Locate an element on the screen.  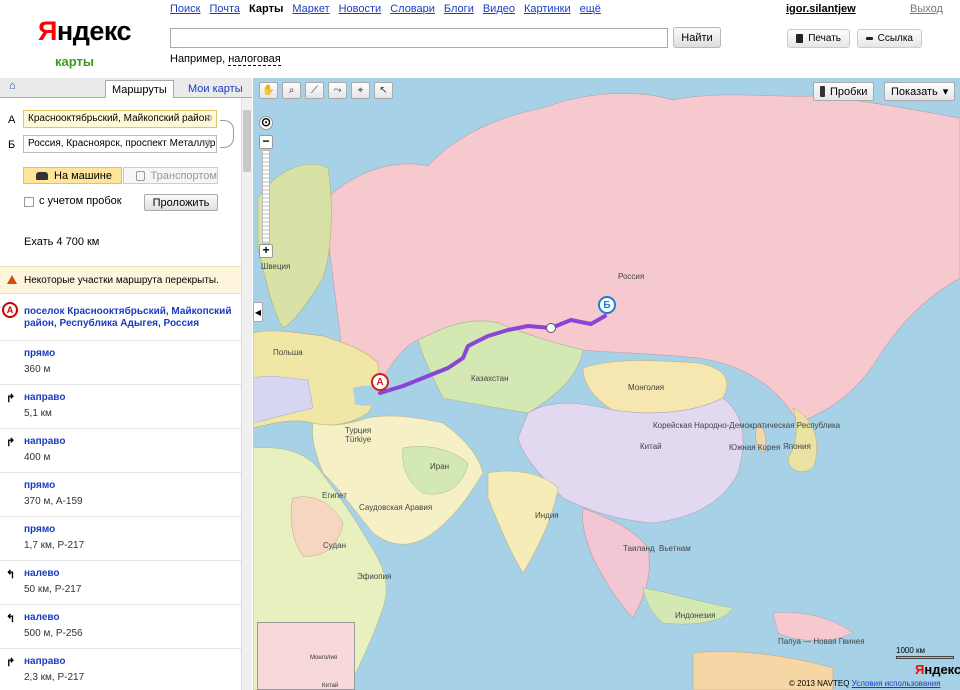
panel-scrollbar is located at coordinates (246, 394).